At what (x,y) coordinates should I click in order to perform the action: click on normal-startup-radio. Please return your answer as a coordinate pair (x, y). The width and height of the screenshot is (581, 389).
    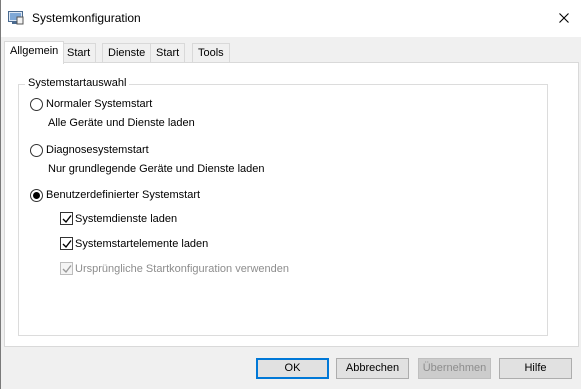
    Looking at the image, I should click on (36, 104).